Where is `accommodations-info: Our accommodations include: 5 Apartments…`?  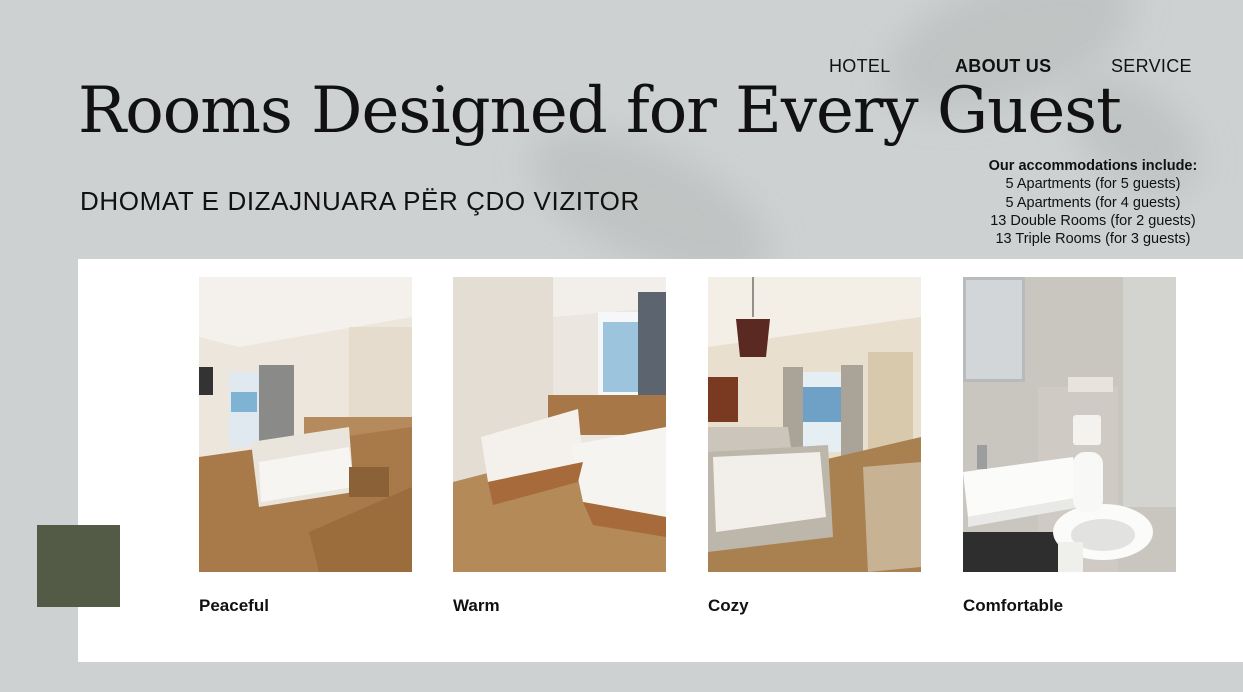
accommodations-info: Our accommodations include: 5 Apartments… is located at coordinates (1093, 202).